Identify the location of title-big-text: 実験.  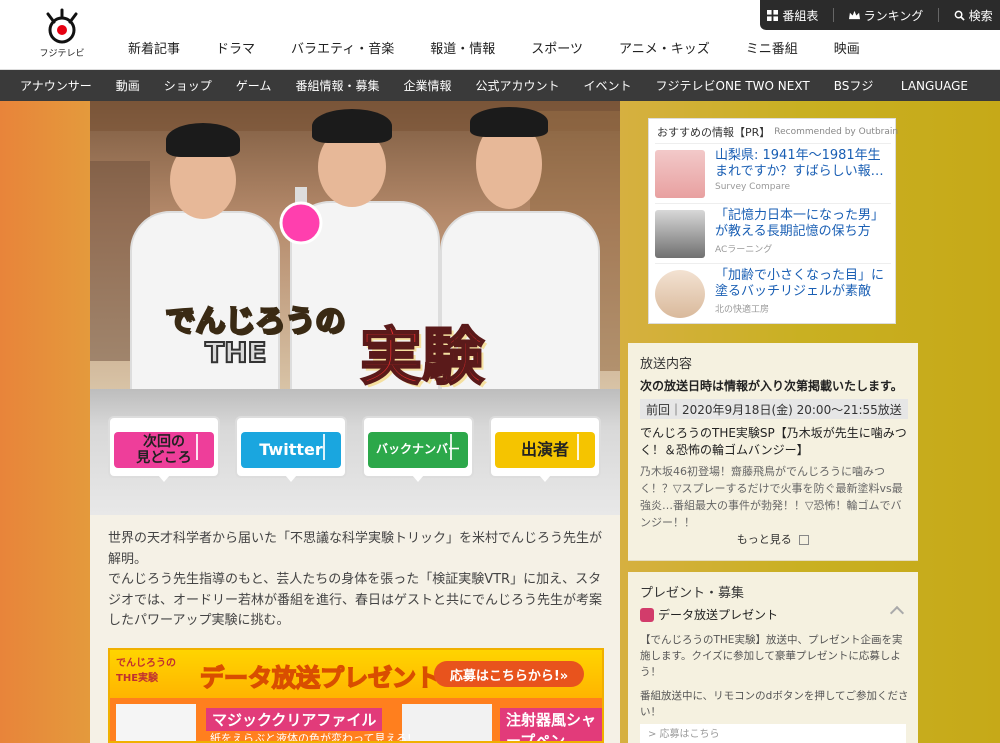
(422, 354).